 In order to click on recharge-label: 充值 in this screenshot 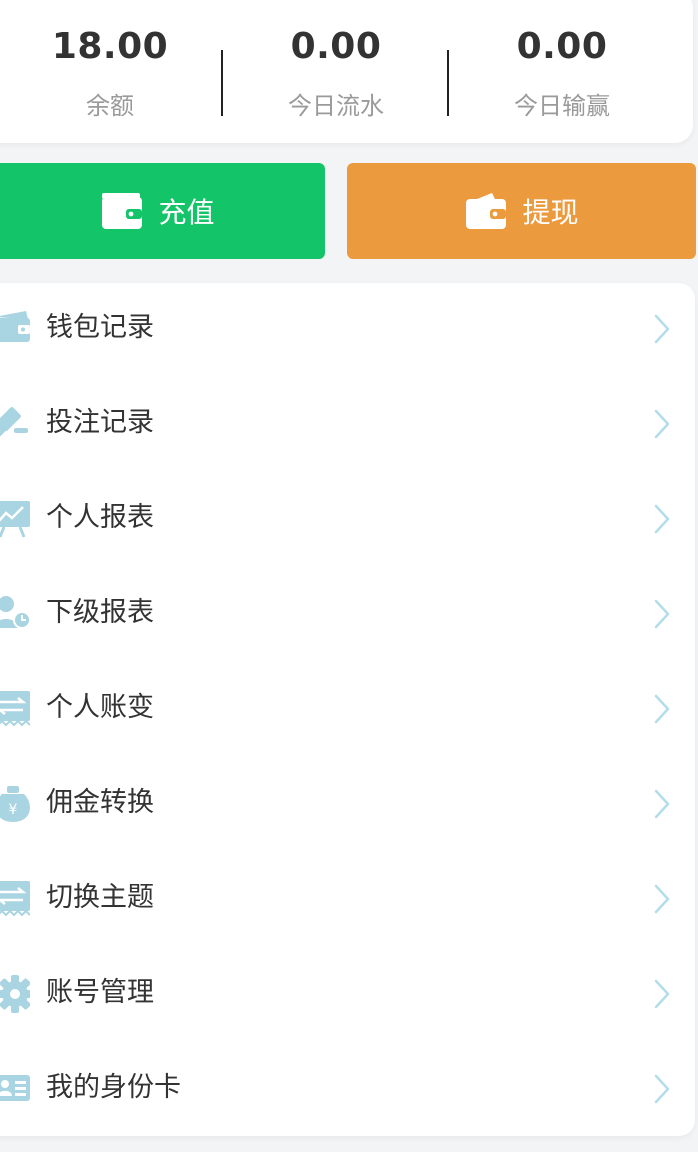, I will do `click(186, 212)`.